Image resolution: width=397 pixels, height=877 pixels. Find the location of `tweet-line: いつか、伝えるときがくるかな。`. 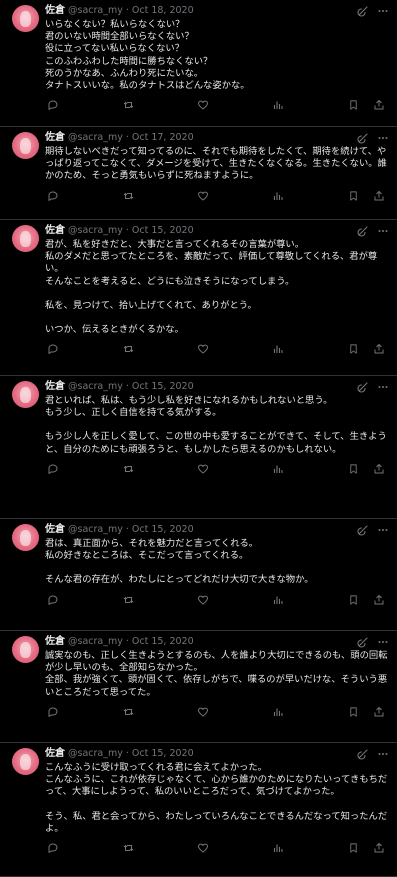

tweet-line: いつか、伝えるときがくるかな。 is located at coordinates (114, 330).